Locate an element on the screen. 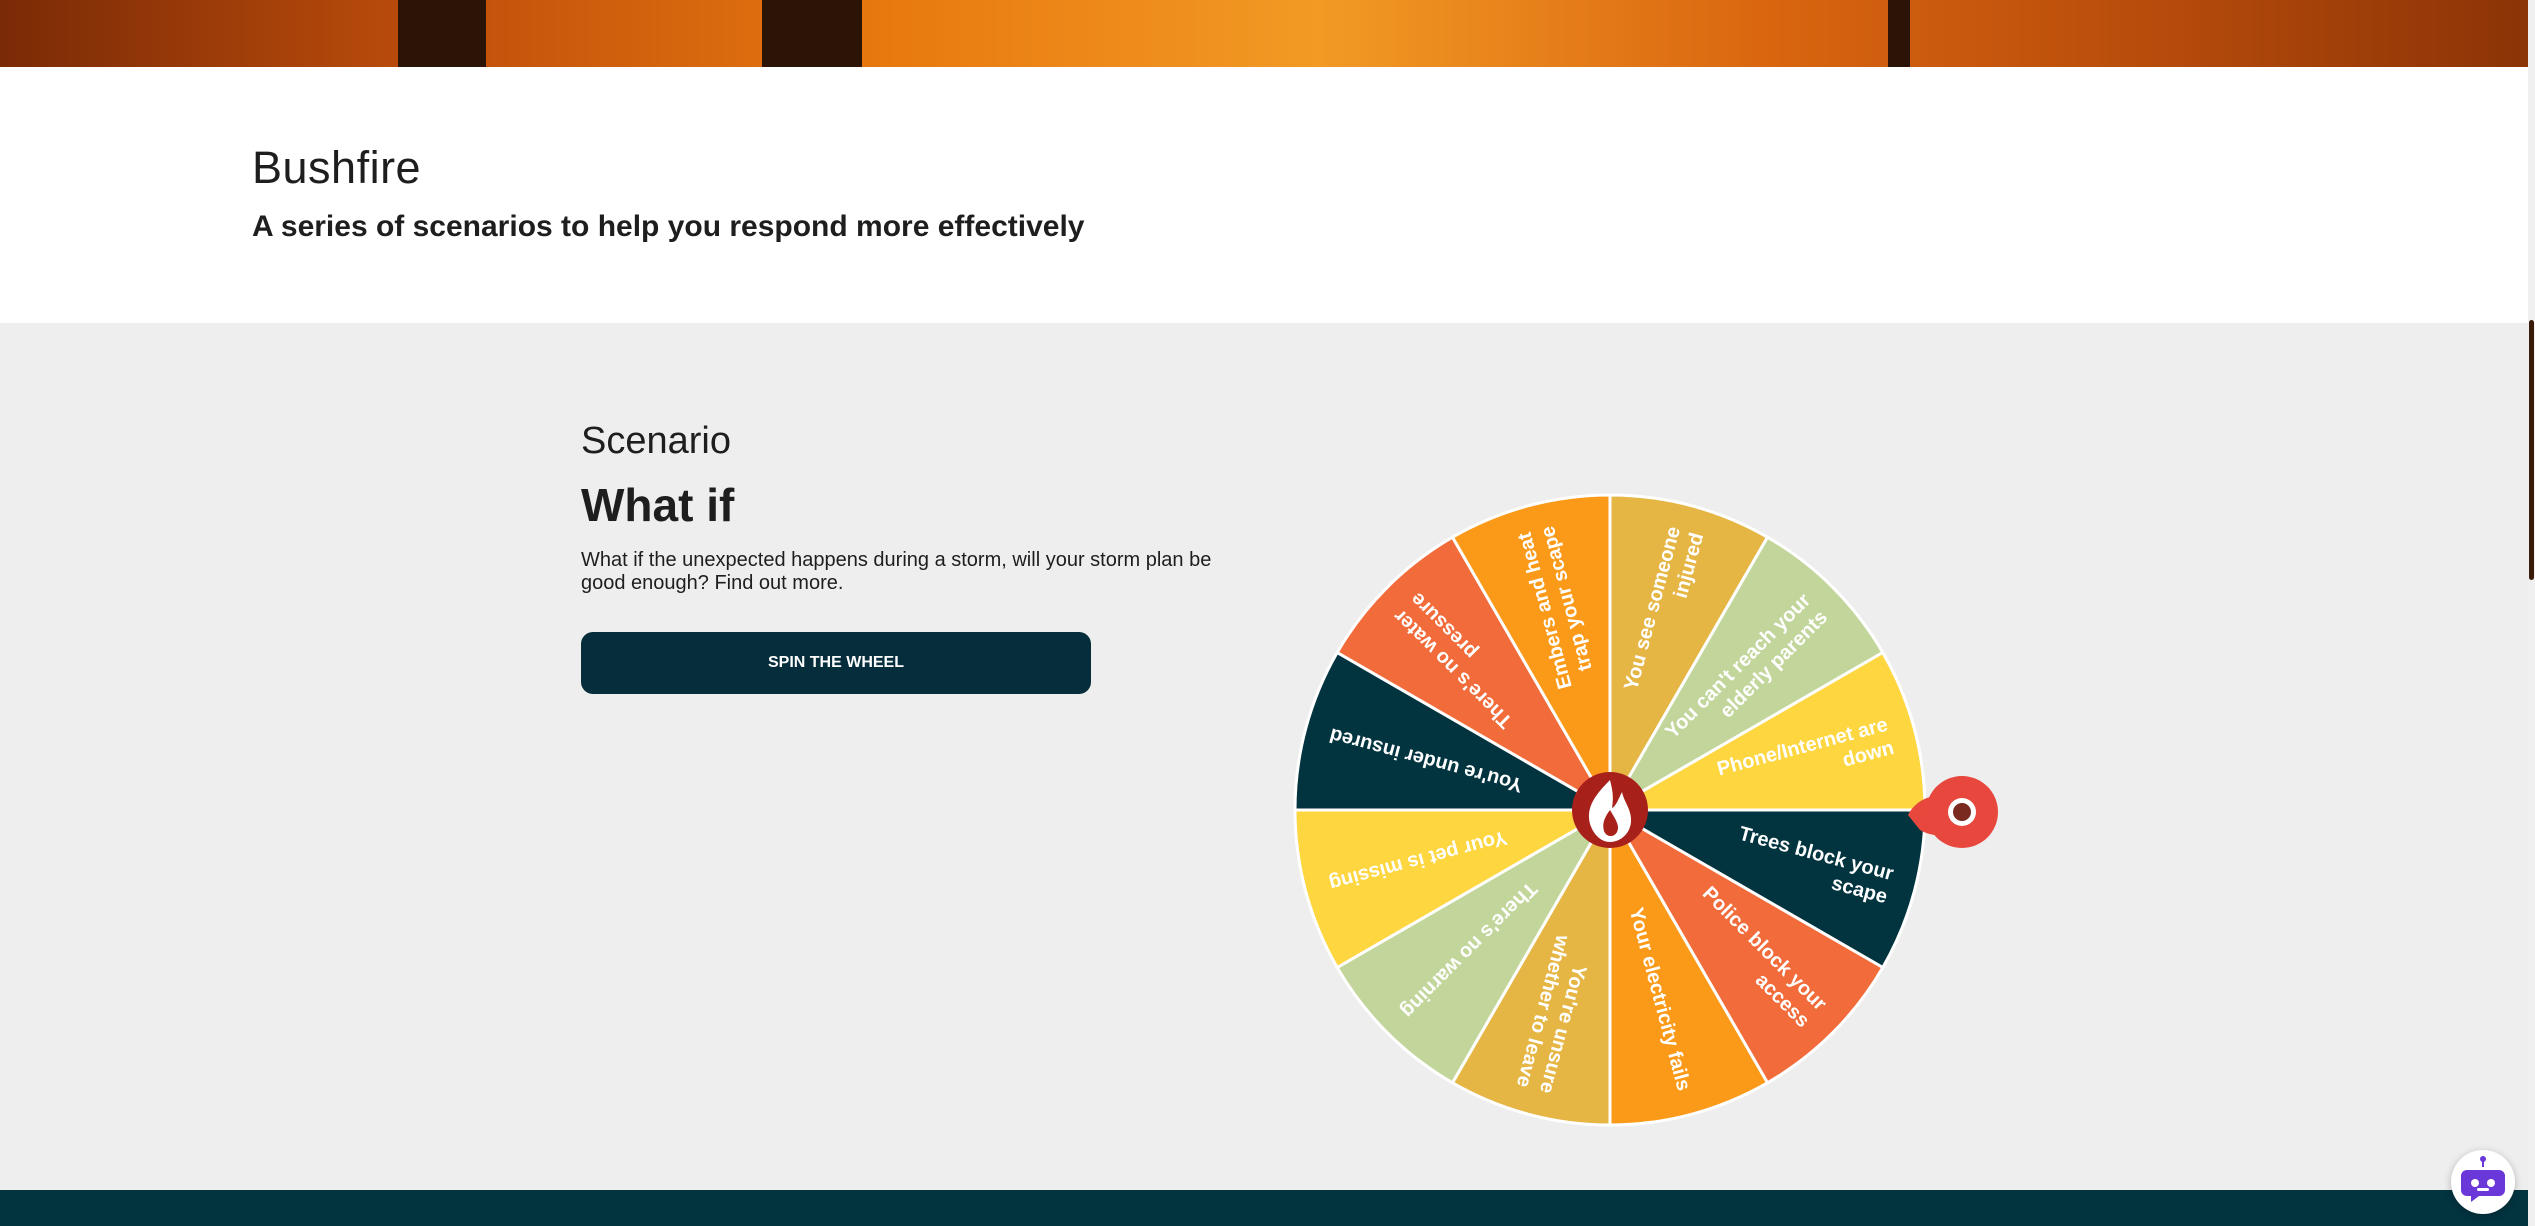 The height and width of the screenshot is (1226, 2535). hero-banner is located at coordinates (1267, 33).